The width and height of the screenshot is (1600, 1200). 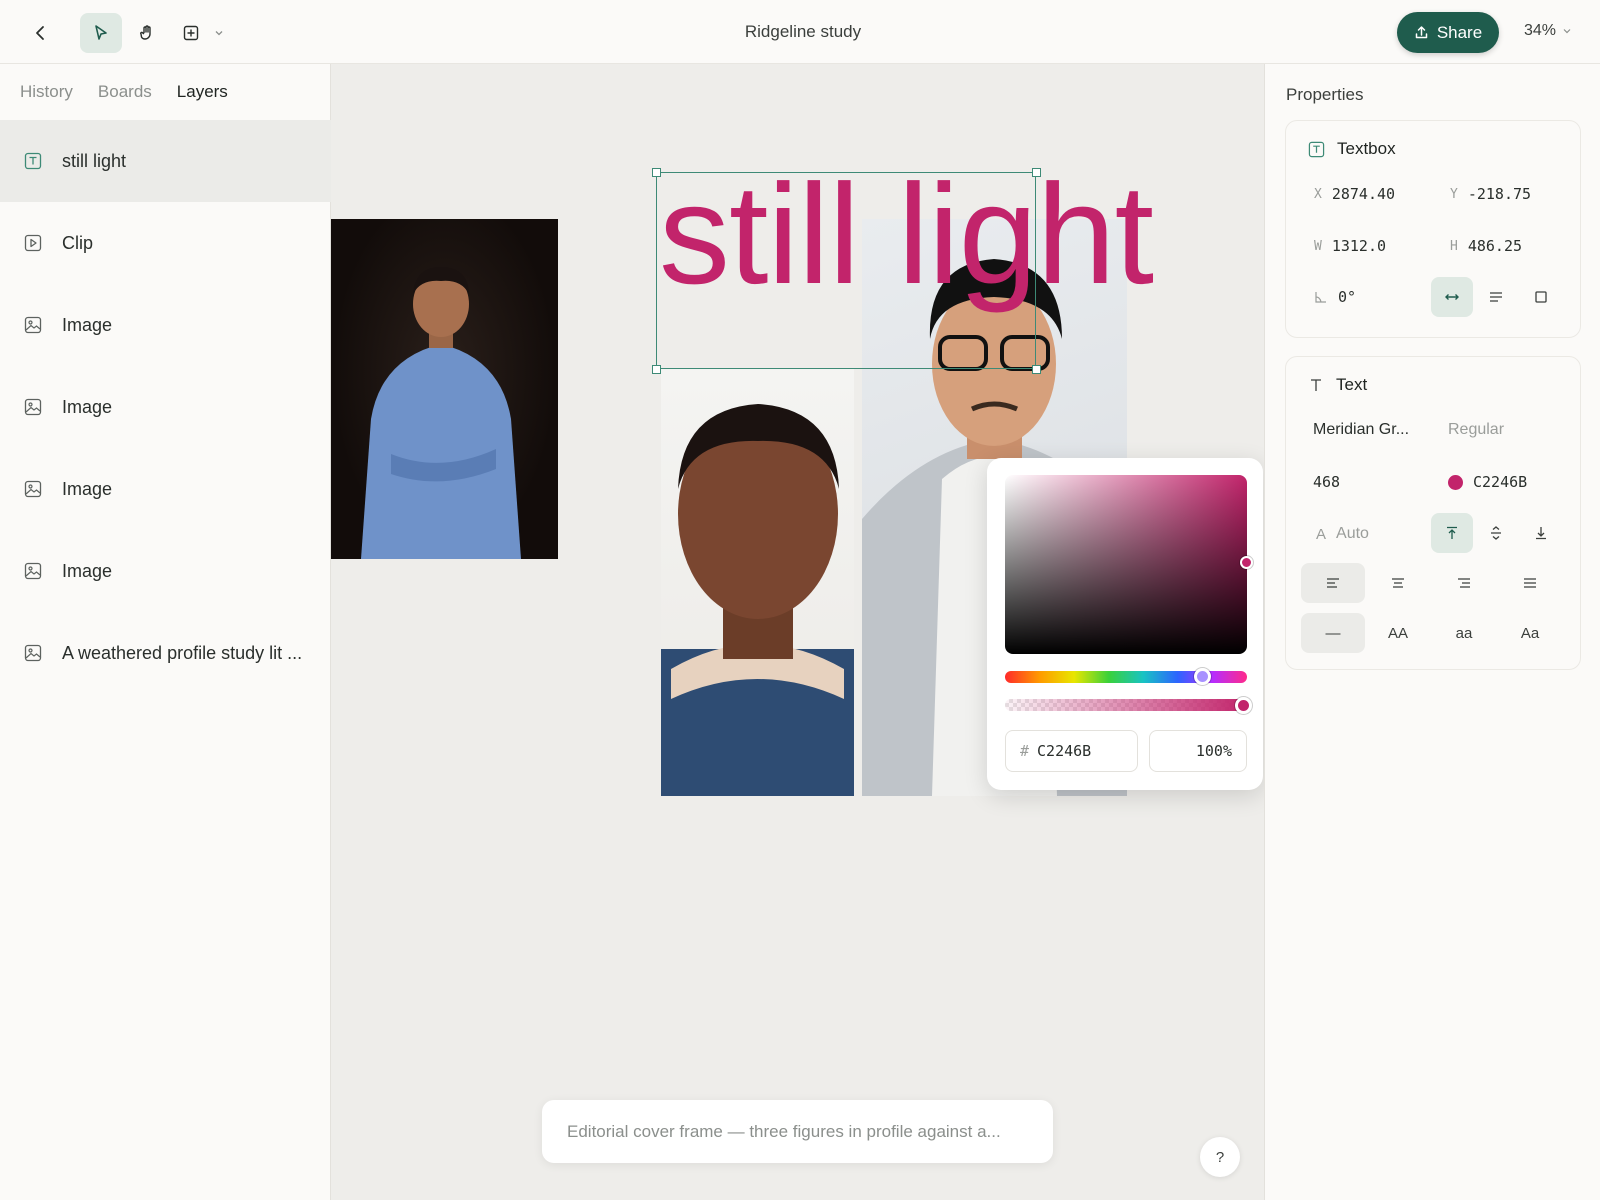 What do you see at coordinates (94, 160) in the screenshot?
I see `layer-label: still light` at bounding box center [94, 160].